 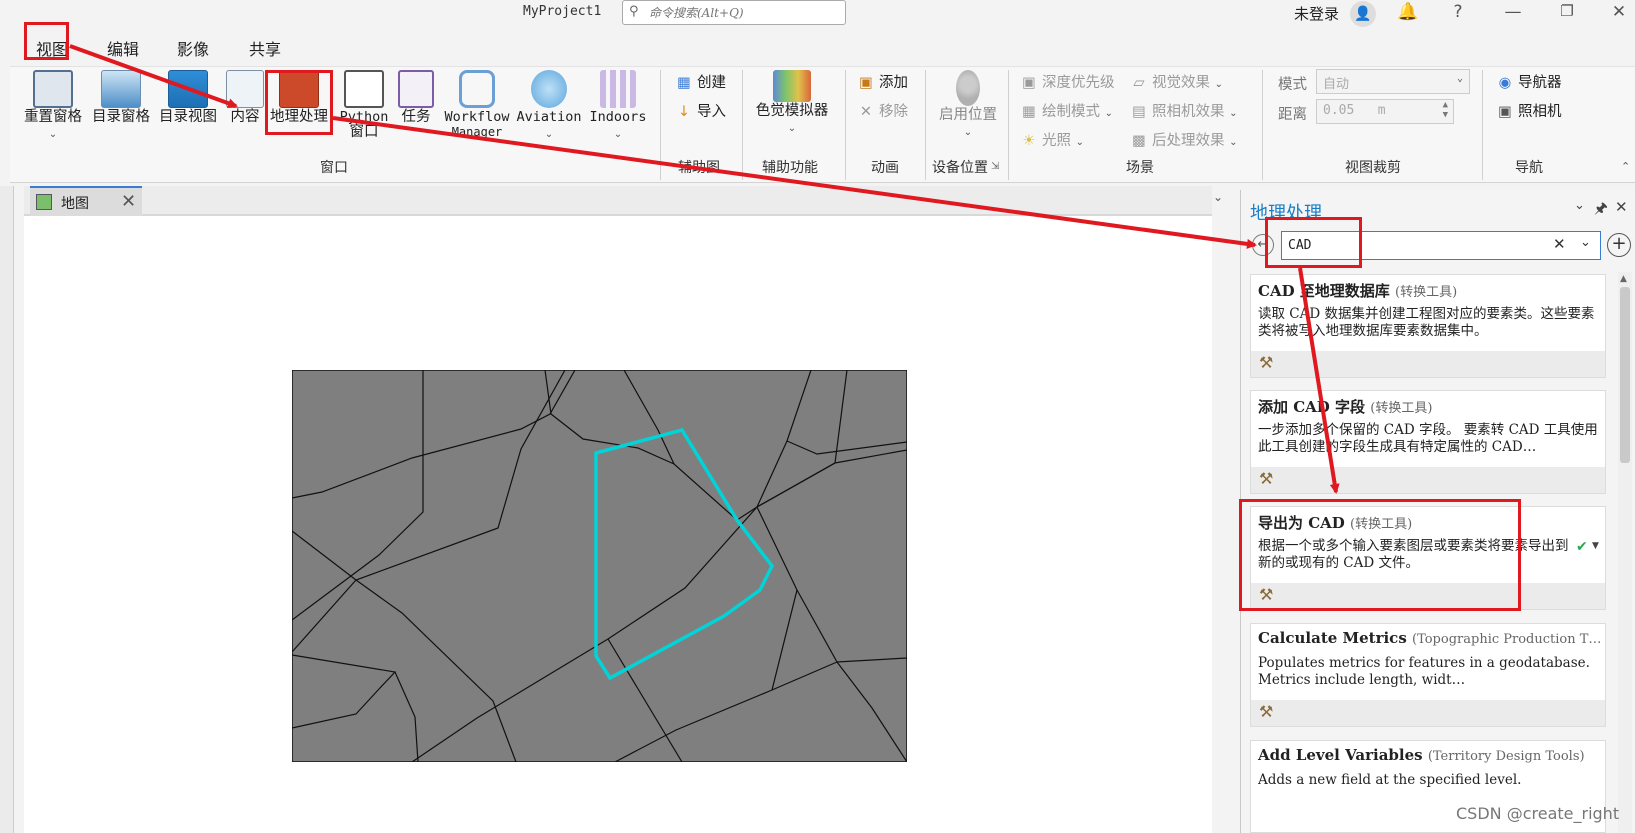 What do you see at coordinates (1363, 14) in the screenshot?
I see `user-avatar-icon: 👤` at bounding box center [1363, 14].